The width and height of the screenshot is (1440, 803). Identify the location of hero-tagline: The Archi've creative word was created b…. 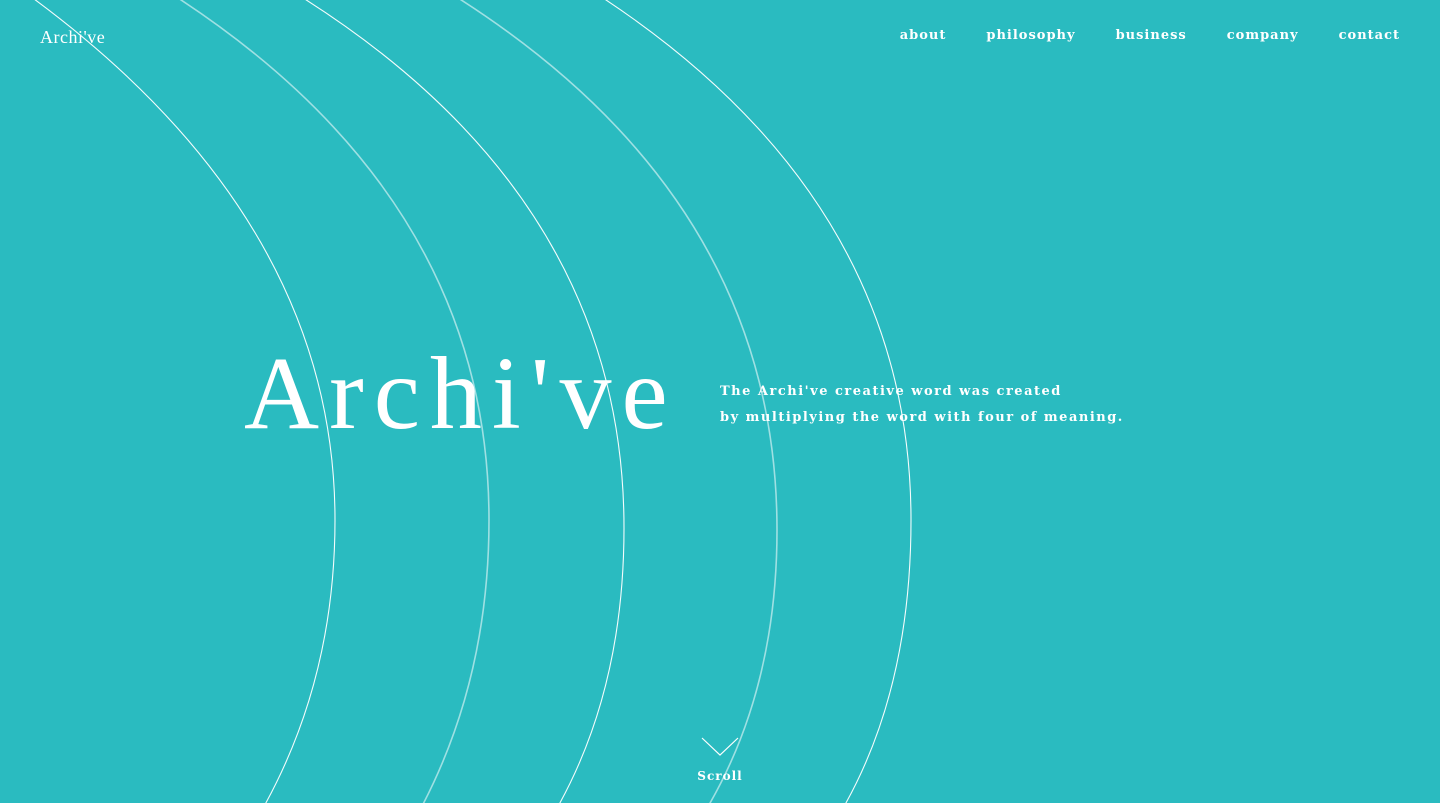
(922, 405).